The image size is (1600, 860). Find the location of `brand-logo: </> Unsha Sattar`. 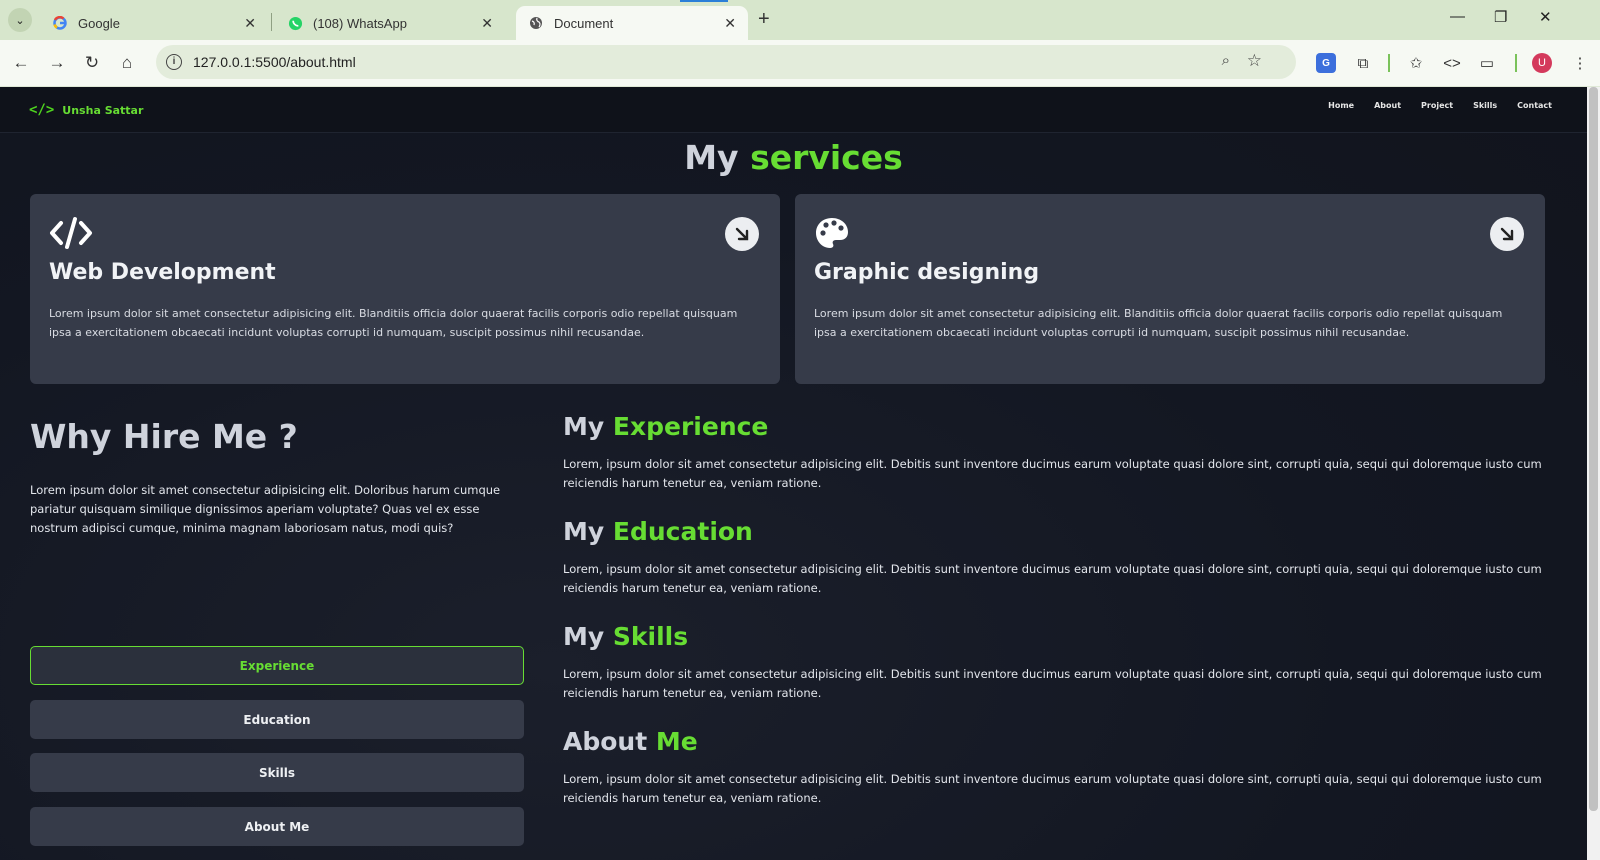

brand-logo: </> Unsha Sattar is located at coordinates (86, 110).